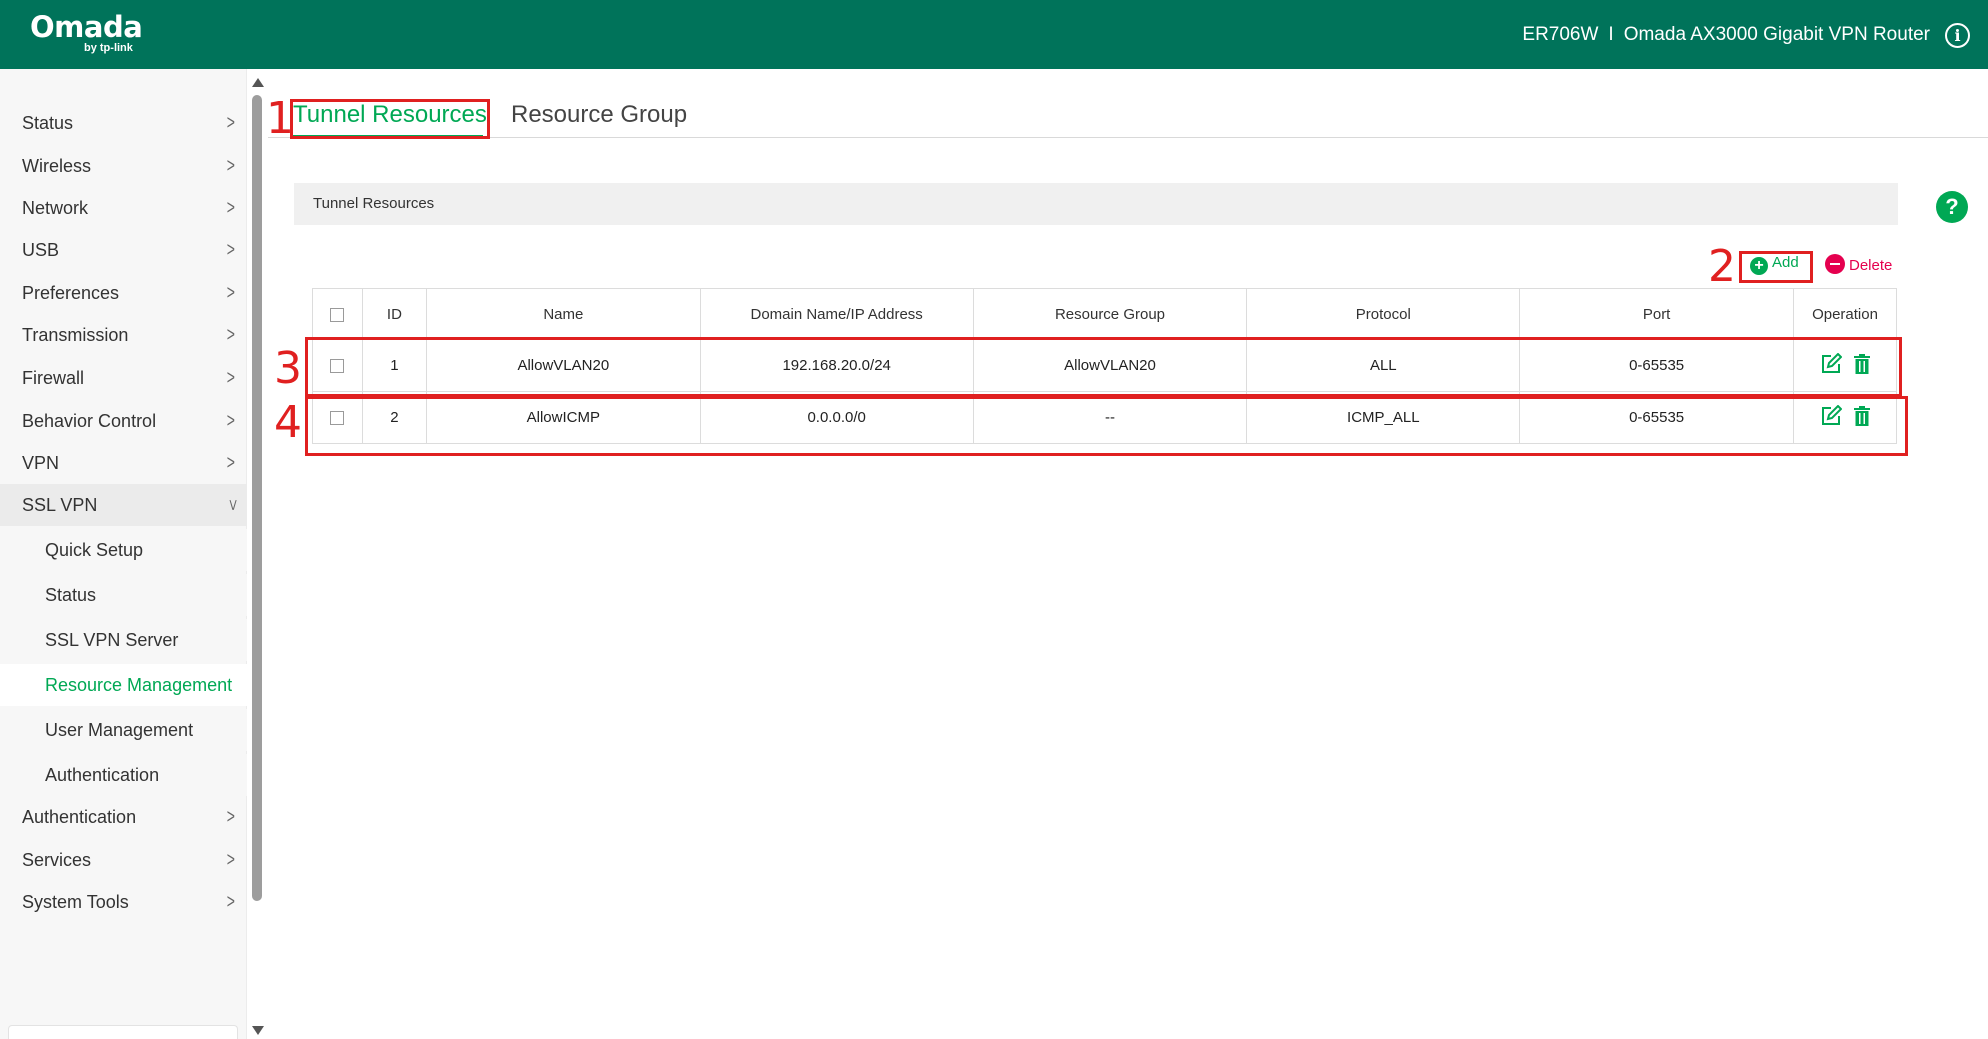  What do you see at coordinates (41, 463) in the screenshot?
I see `sidebar-item-label: VPN` at bounding box center [41, 463].